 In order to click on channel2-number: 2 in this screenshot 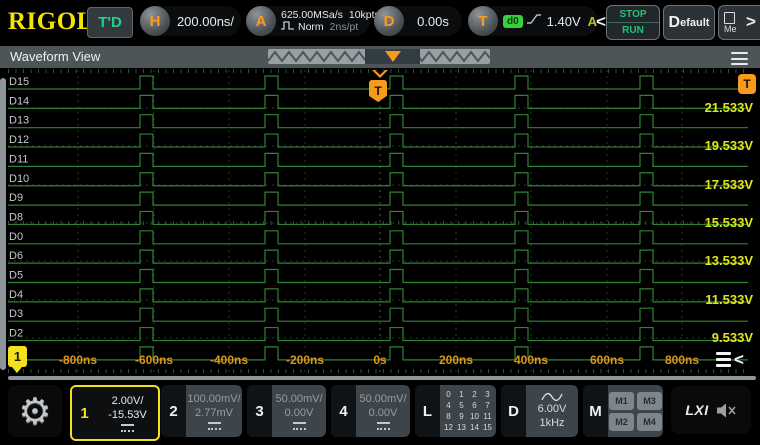, I will do `click(173, 411)`.